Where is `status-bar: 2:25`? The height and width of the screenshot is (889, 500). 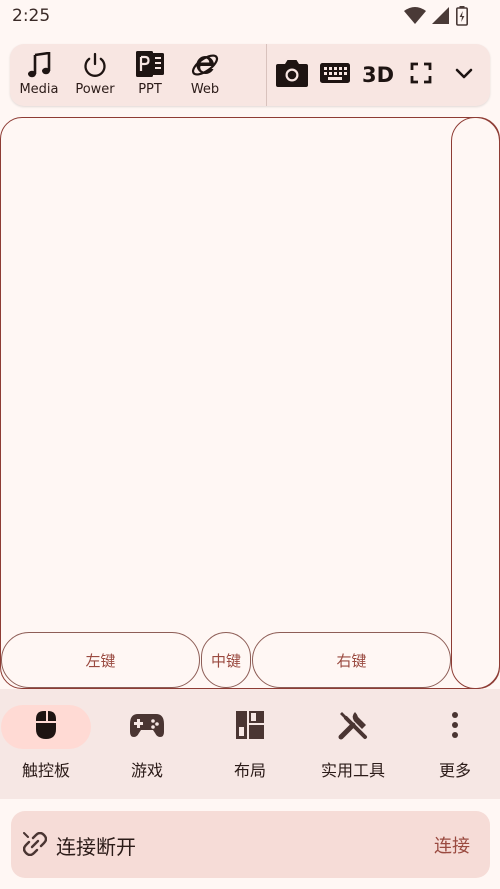
status-bar: 2:25 is located at coordinates (250, 17).